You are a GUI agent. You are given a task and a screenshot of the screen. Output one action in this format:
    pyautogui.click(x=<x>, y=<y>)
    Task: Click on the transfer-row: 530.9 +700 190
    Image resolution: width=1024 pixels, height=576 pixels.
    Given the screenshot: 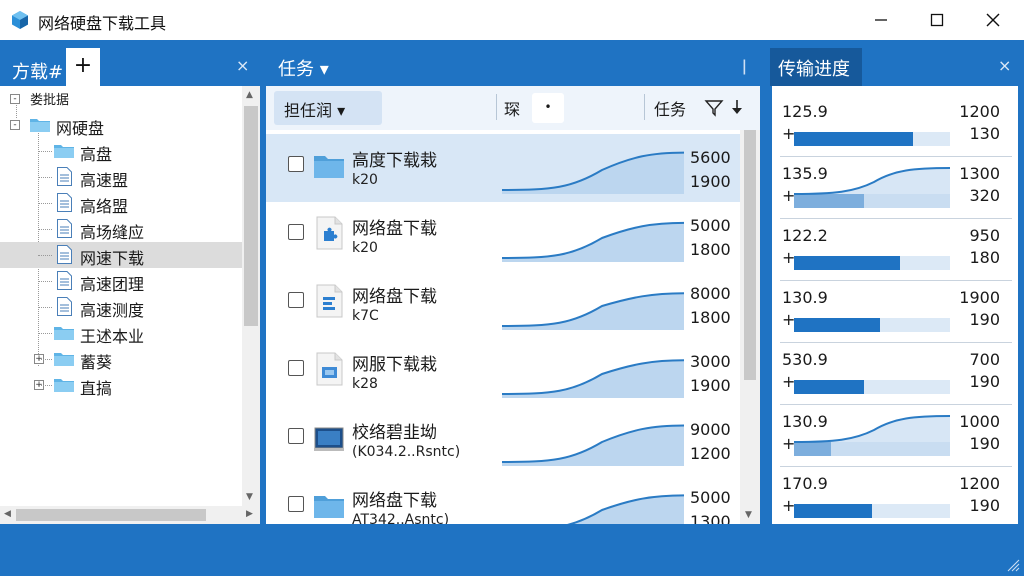 What is the action you would take?
    pyautogui.click(x=895, y=377)
    